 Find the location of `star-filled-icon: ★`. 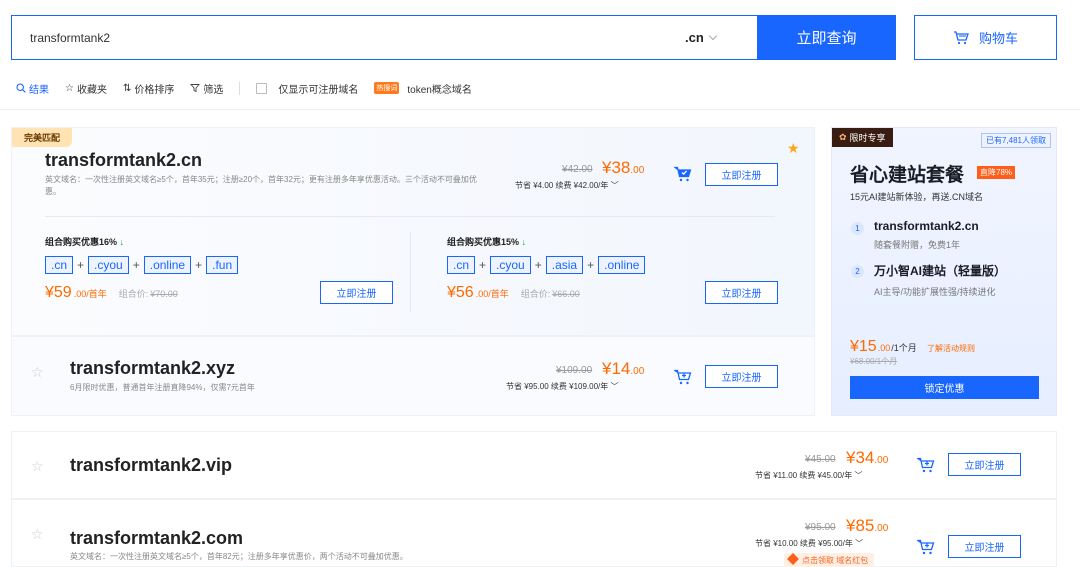

star-filled-icon: ★ is located at coordinates (793, 148).